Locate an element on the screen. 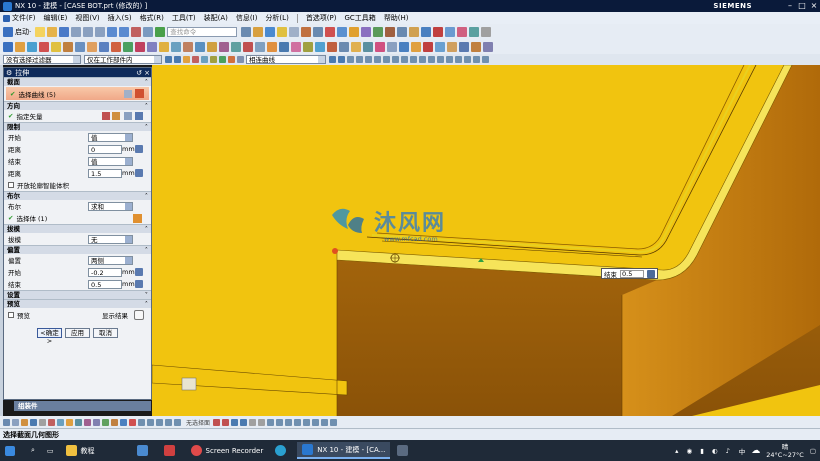 This screenshot has width=820, height=461. color-icon is located at coordinates (390, 31).